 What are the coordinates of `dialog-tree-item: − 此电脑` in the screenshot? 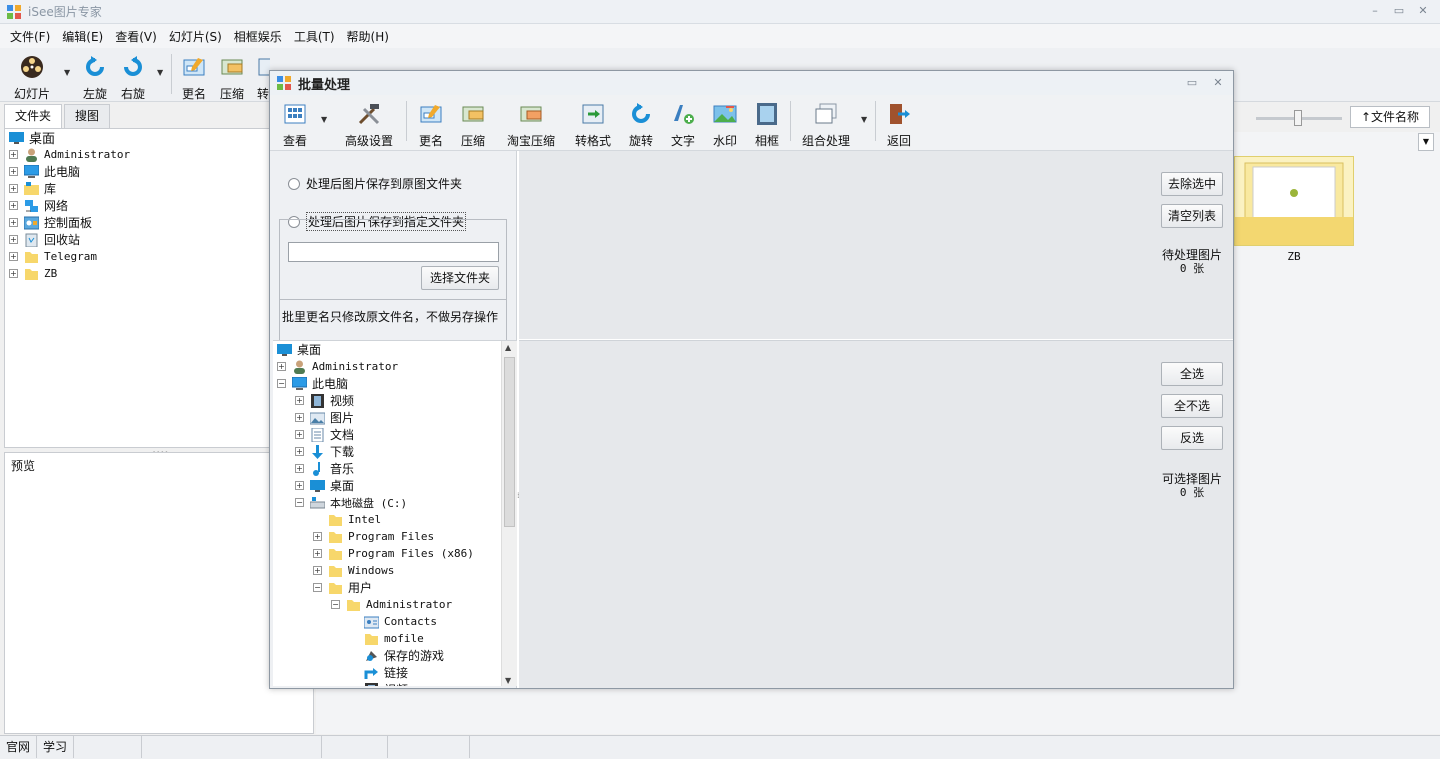 It's located at (395, 383).